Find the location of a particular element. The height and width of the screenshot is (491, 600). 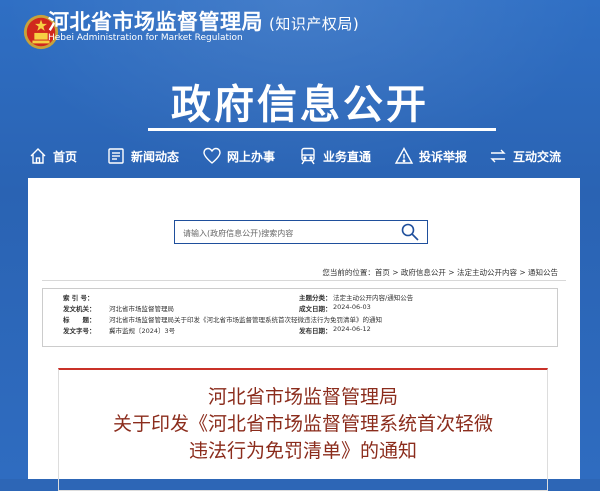

heart-hand-icon is located at coordinates (212, 155).